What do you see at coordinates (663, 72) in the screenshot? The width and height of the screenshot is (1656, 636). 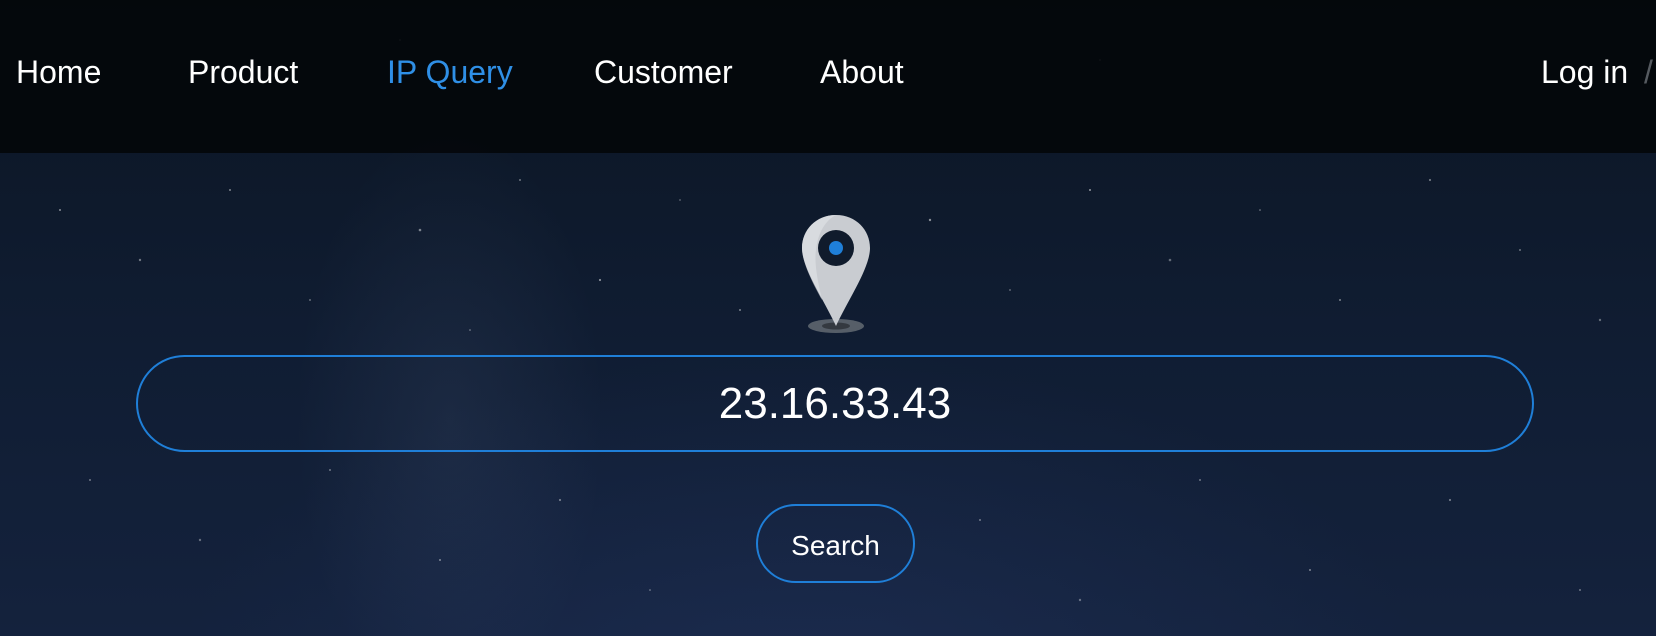 I see `nav-item-customer: Customer` at bounding box center [663, 72].